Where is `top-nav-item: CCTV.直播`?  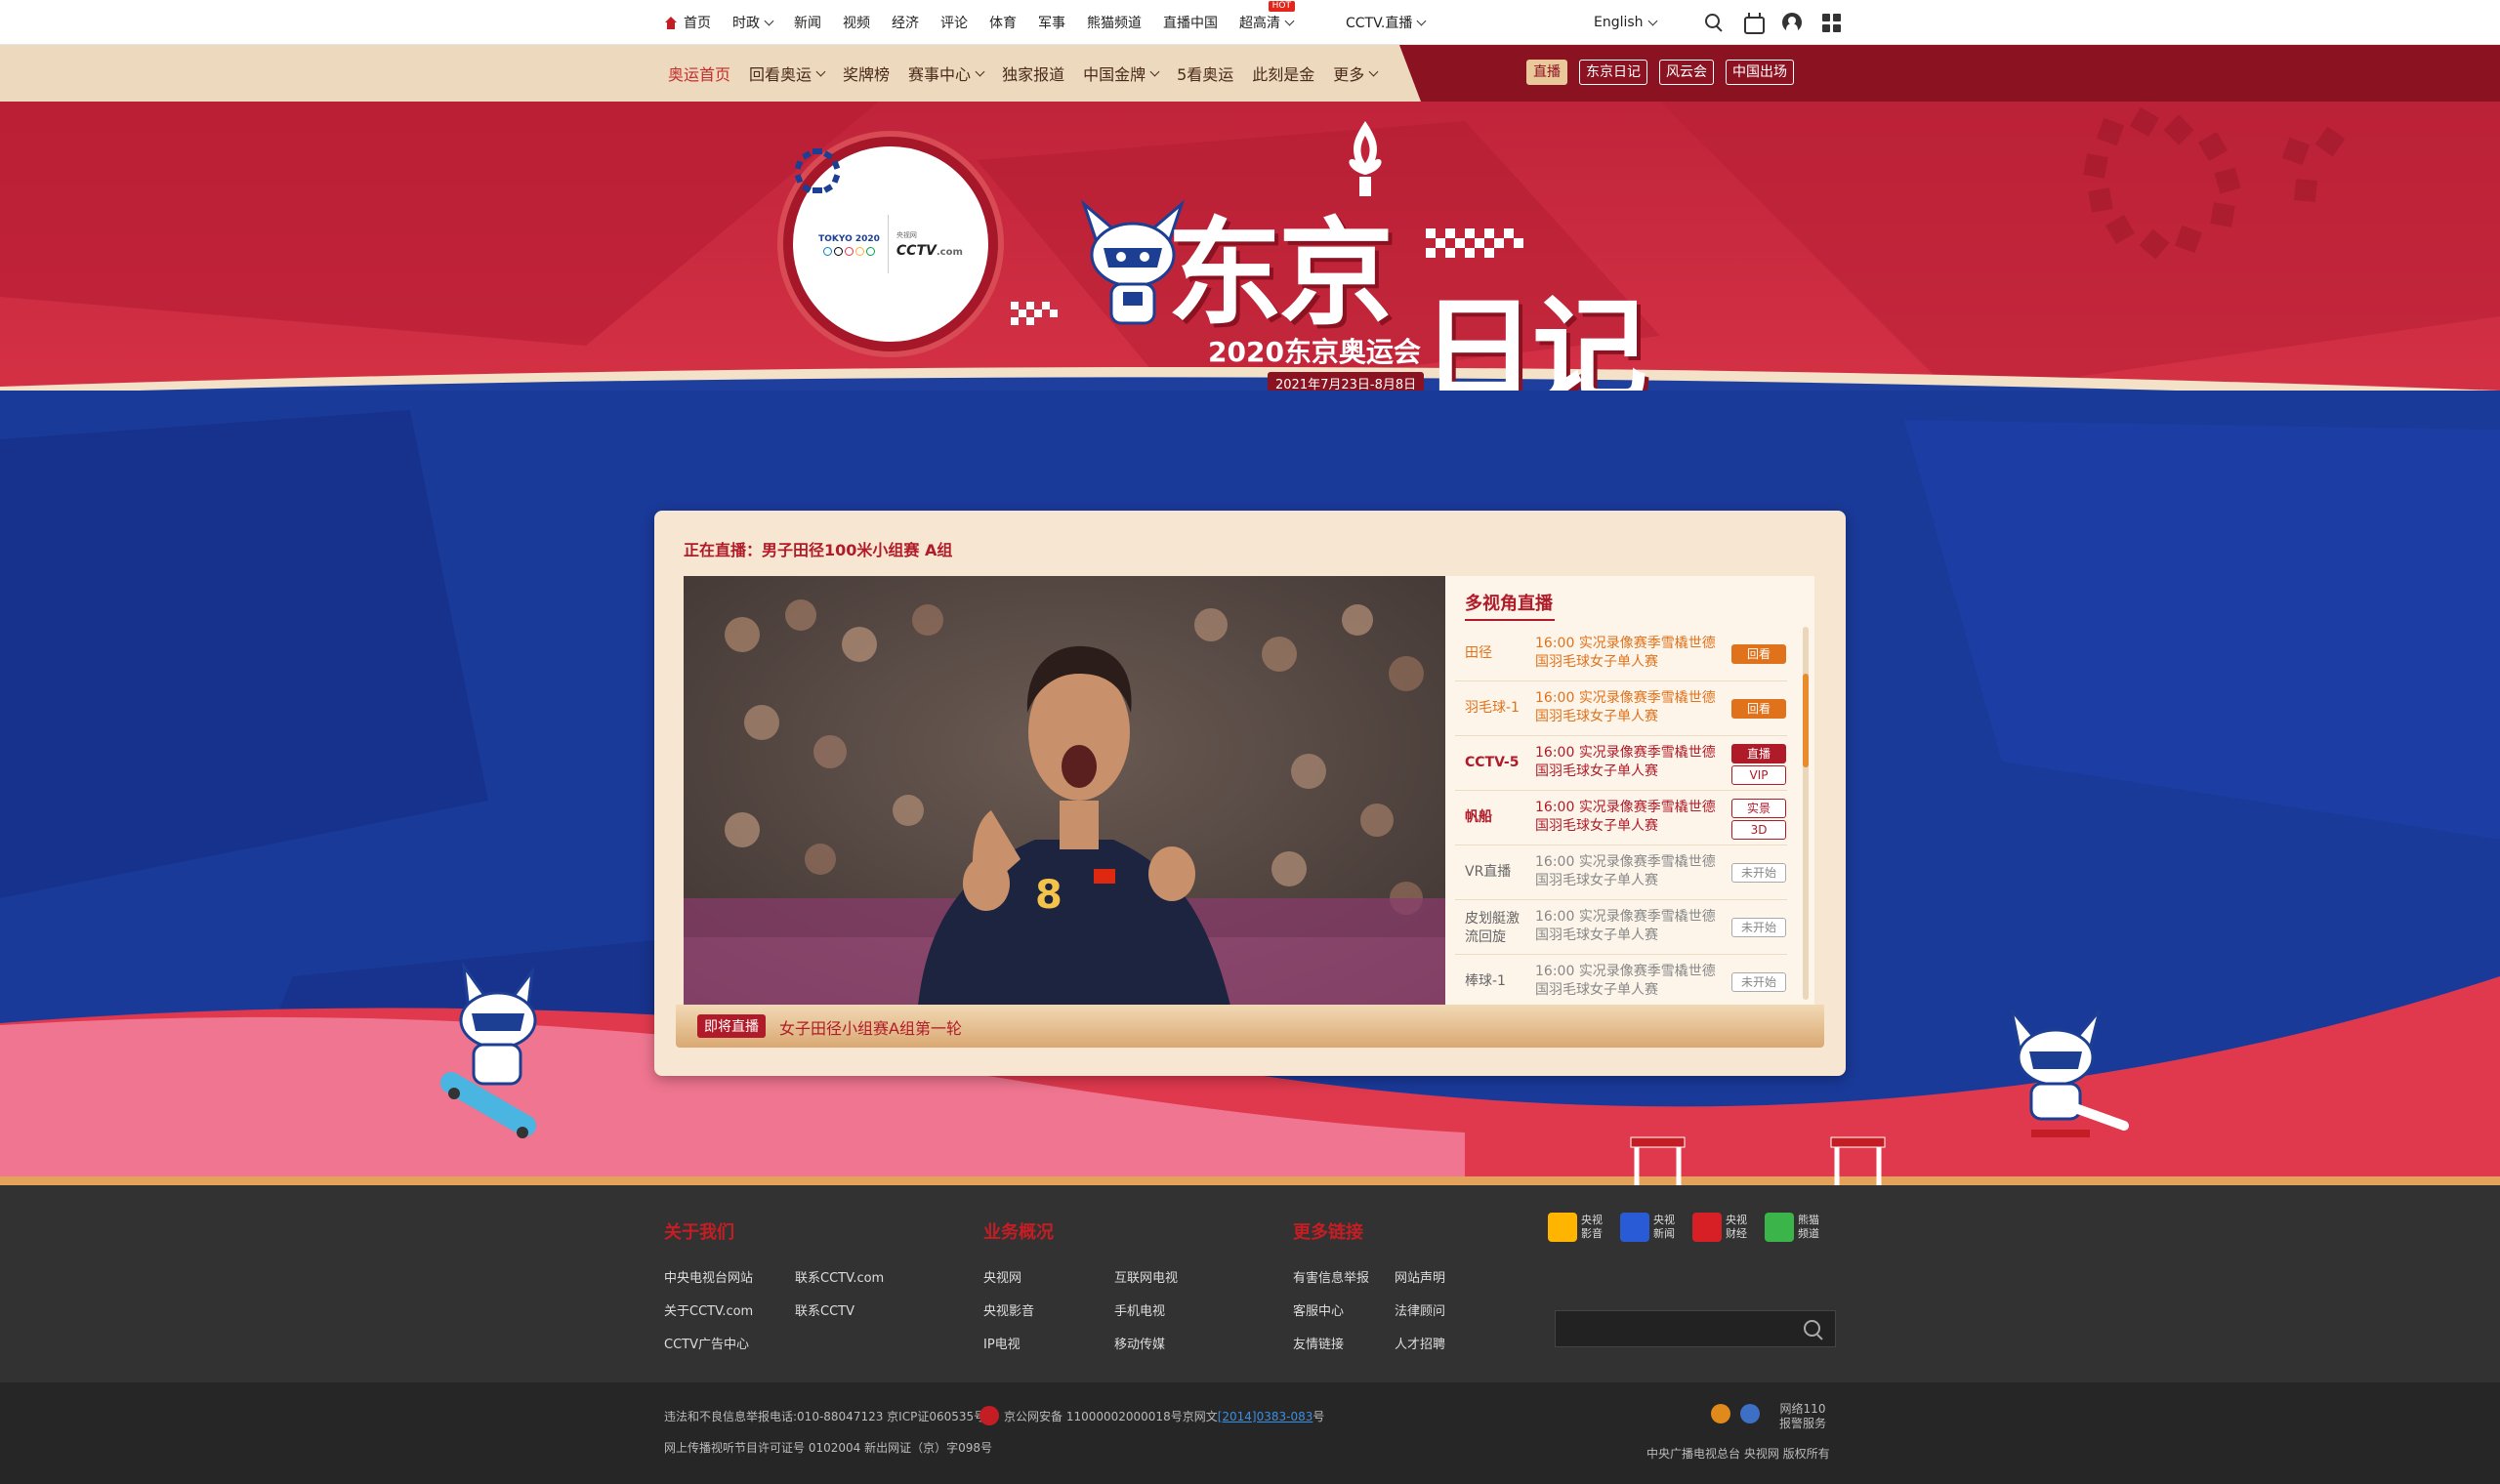
top-nav-item: CCTV.直播 is located at coordinates (1386, 22).